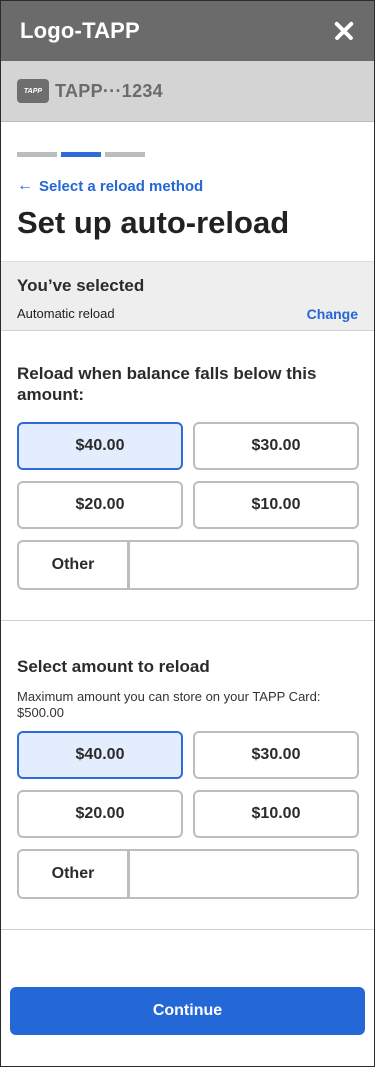  I want to click on arrow-left-icon: ←, so click(25, 185).